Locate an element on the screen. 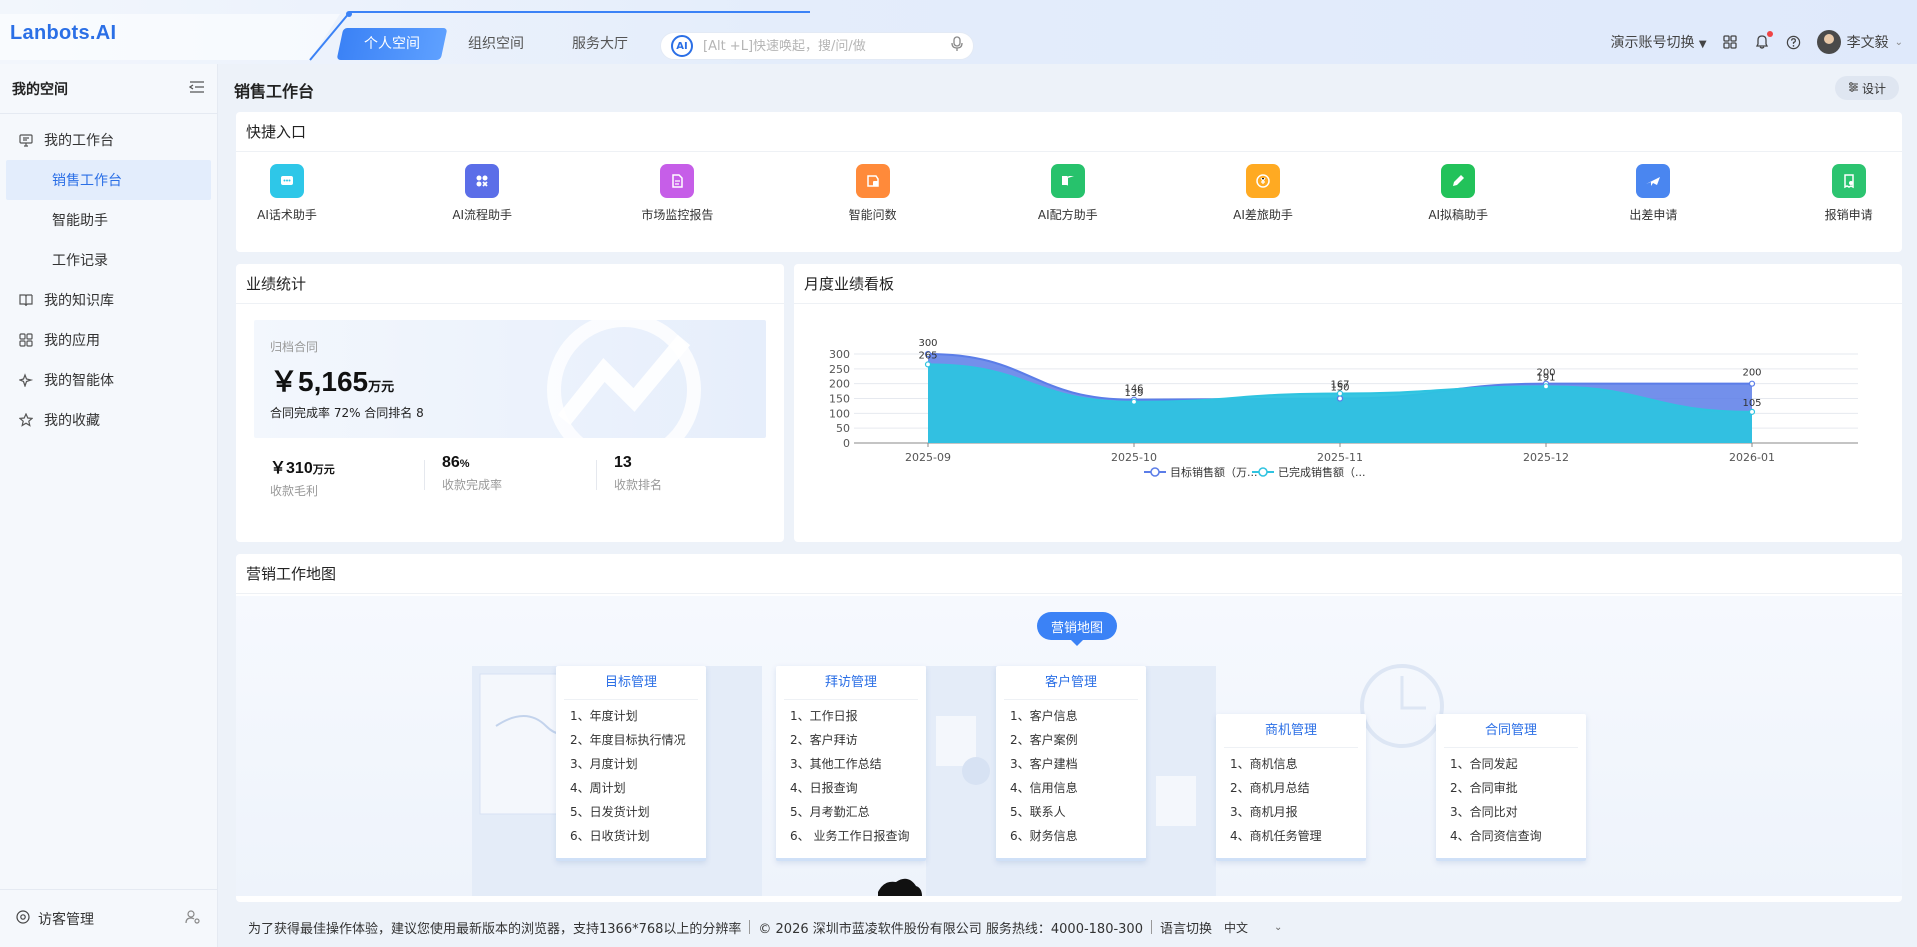 This screenshot has width=1917, height=947. quick-entry-label: 报销申请 is located at coordinates (1848, 215).